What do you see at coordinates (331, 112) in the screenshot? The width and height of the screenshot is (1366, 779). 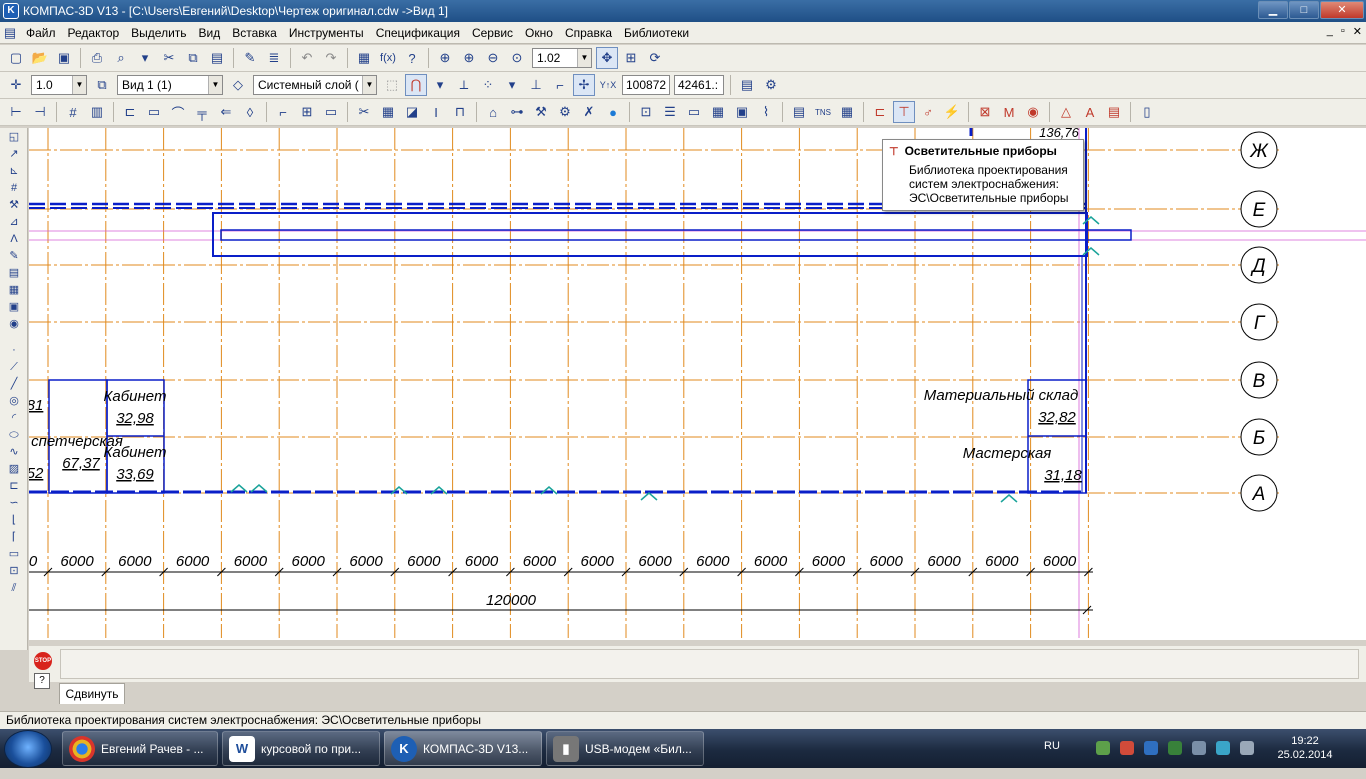 I see `room-icon: ▭` at bounding box center [331, 112].